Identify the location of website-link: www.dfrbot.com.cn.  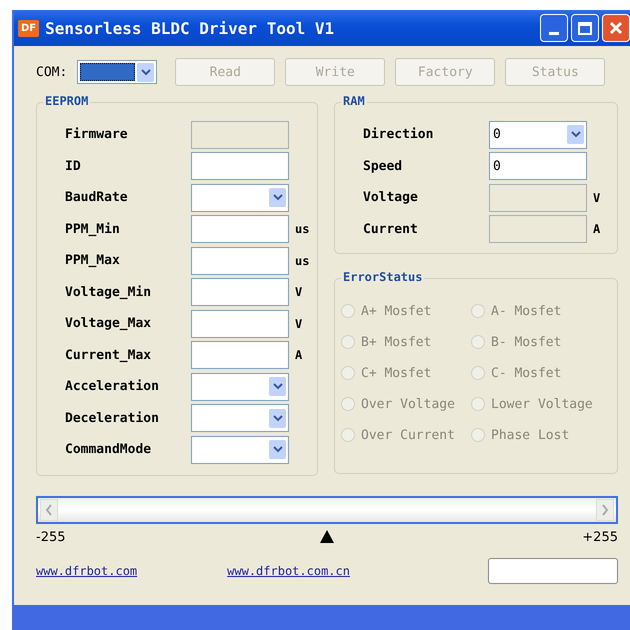
(288, 571).